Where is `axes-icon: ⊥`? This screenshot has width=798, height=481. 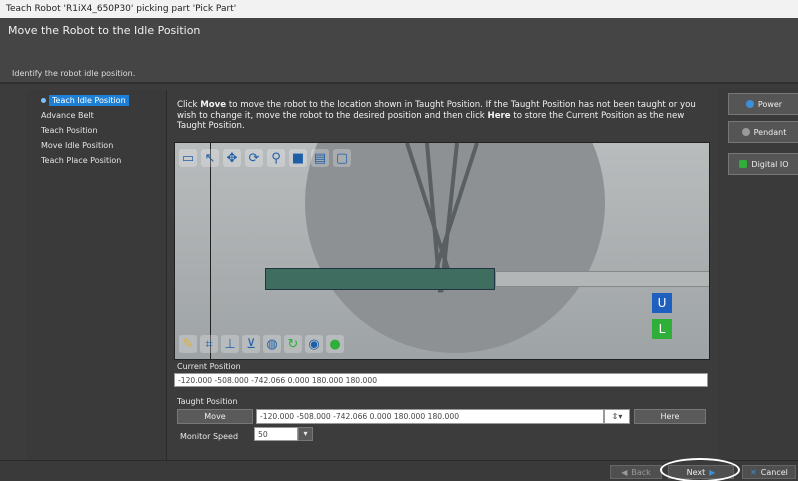
axes-icon: ⊥ is located at coordinates (230, 344).